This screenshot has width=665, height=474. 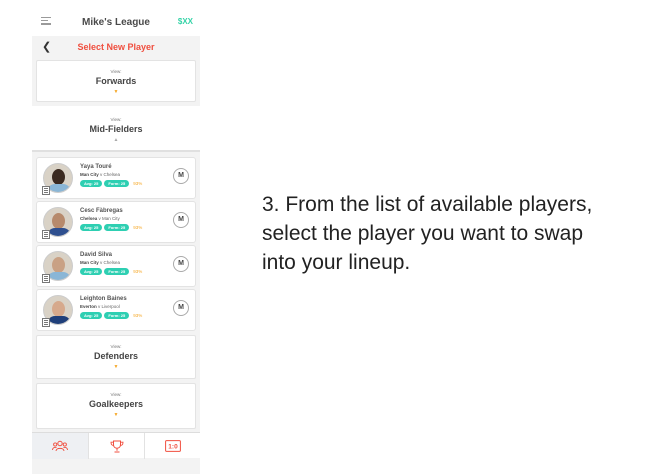 I want to click on top-bar: Mike's League $XX, so click(x=116, y=18).